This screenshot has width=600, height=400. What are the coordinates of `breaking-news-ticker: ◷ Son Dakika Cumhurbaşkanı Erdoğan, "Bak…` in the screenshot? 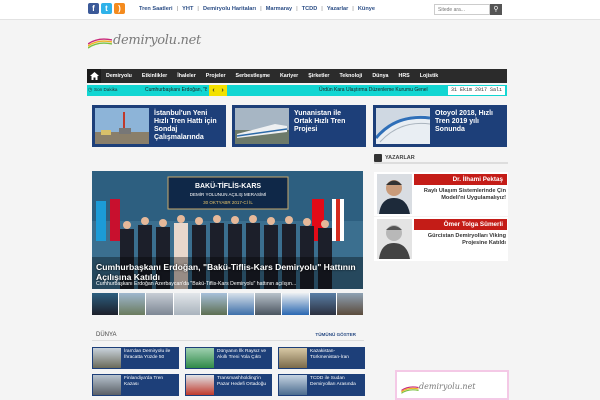 It's located at (297, 90).